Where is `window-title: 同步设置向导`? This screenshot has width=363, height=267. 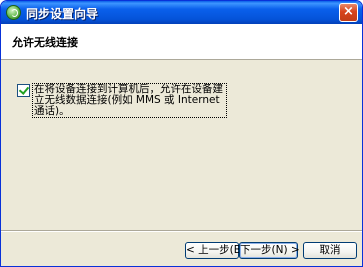 window-title: 同步设置向导 is located at coordinates (62, 14).